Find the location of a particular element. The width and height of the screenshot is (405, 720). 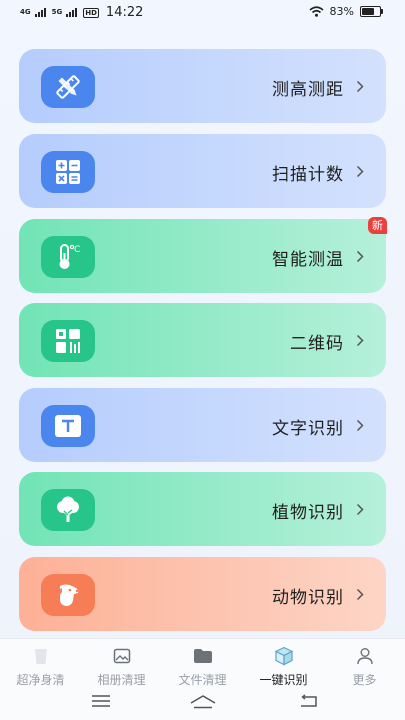

tab-file-clean: 文件清理 is located at coordinates (202, 666).